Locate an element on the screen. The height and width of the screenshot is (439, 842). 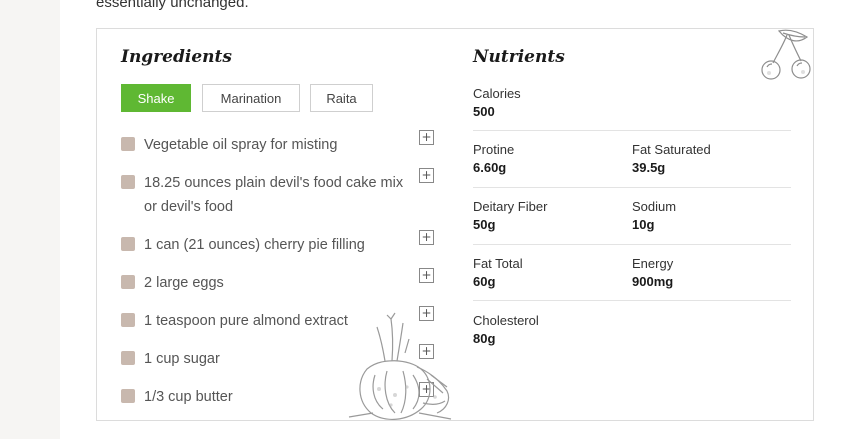
sodium-label: Sodium is located at coordinates (654, 206).